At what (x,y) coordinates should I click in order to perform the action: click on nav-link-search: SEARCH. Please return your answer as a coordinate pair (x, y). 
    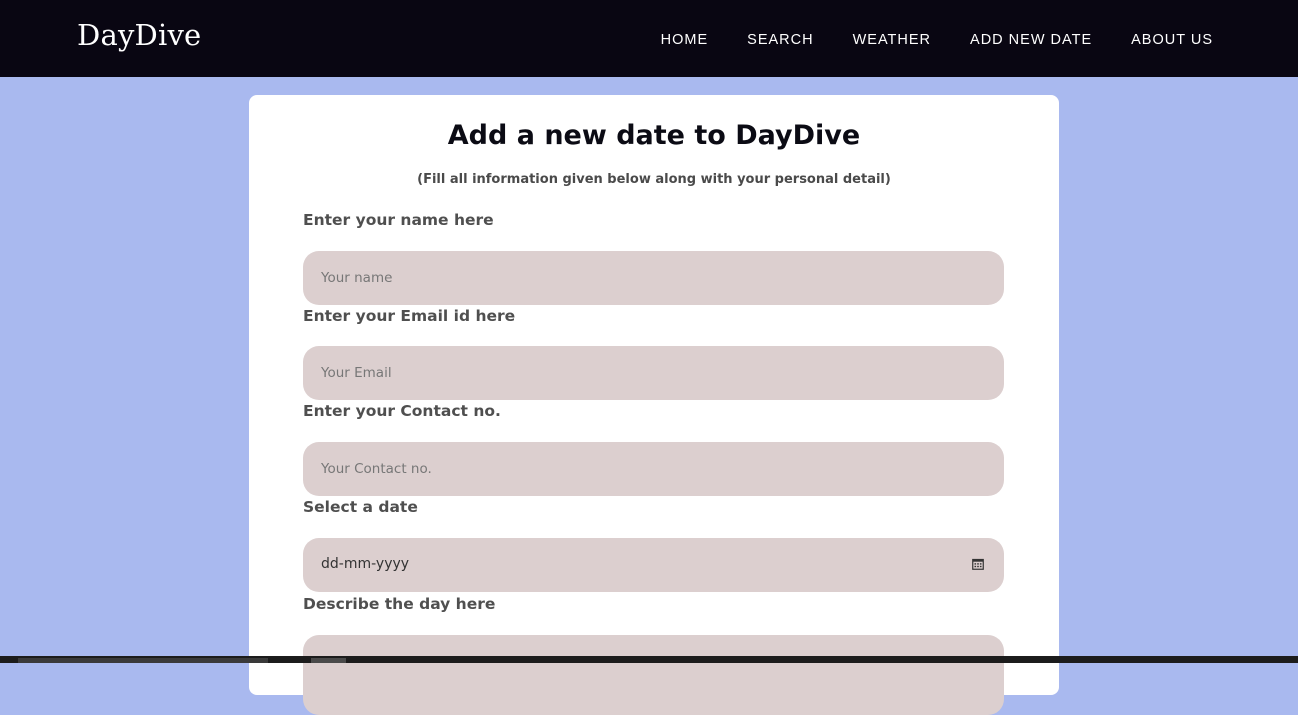
    Looking at the image, I should click on (780, 40).